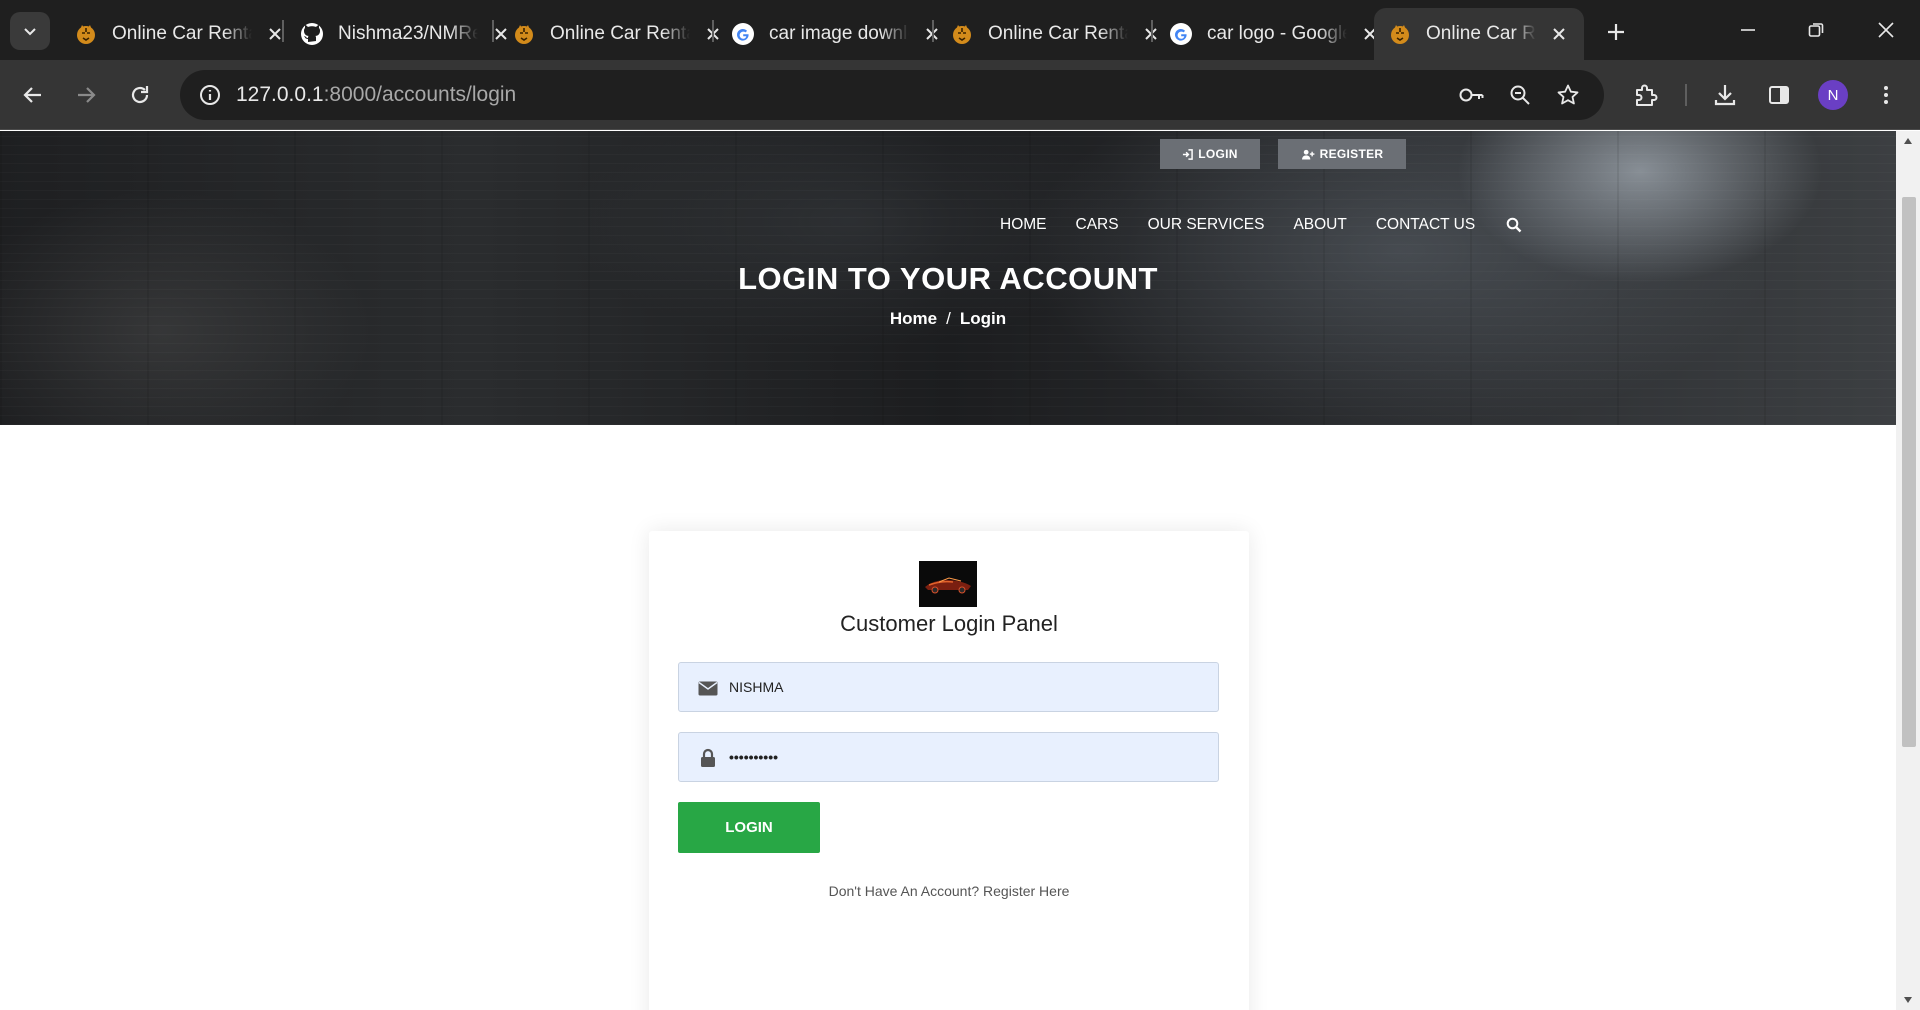 This screenshot has width=1920, height=1010. I want to click on breadcrumb: Home / Login, so click(948, 319).